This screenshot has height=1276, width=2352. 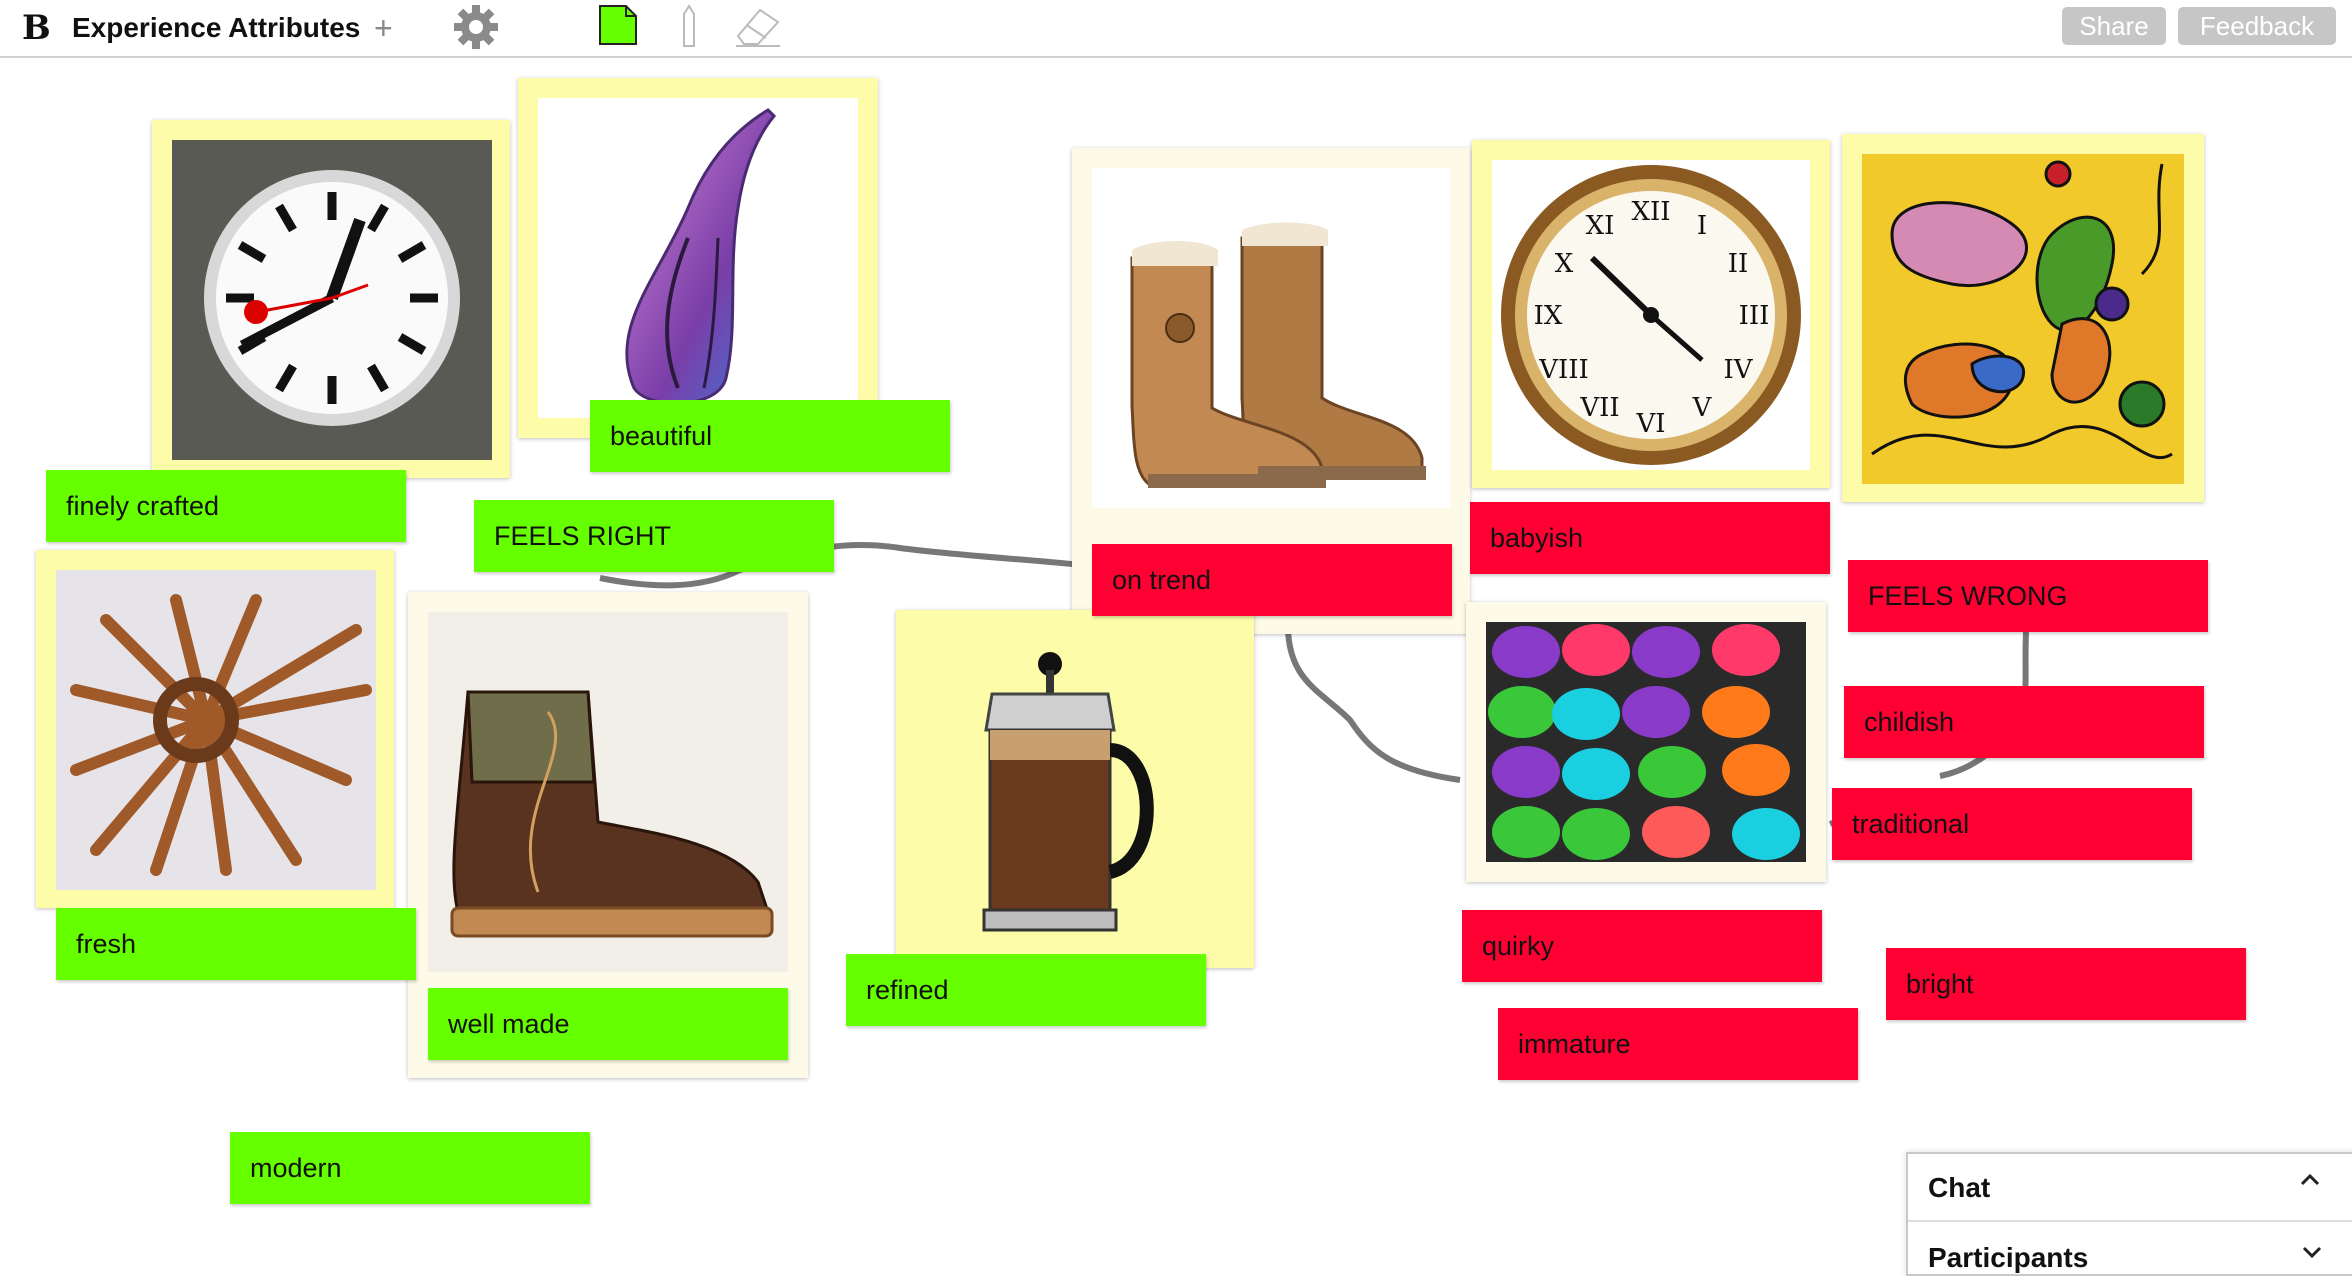 I want to click on svg-text: I, so click(x=1702, y=226).